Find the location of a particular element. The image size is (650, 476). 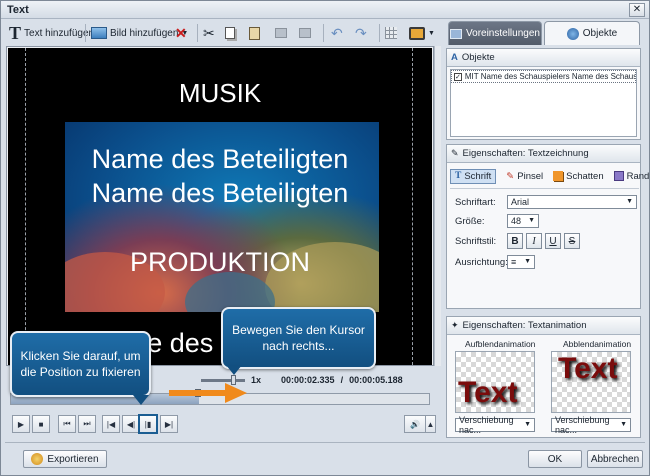

volume-menu-button: ▲ is located at coordinates (431, 424).